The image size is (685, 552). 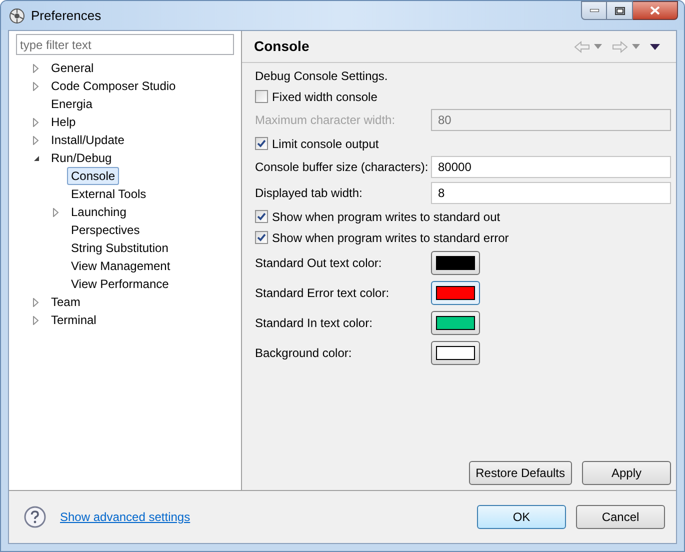 I want to click on help-icon, so click(x=35, y=517).